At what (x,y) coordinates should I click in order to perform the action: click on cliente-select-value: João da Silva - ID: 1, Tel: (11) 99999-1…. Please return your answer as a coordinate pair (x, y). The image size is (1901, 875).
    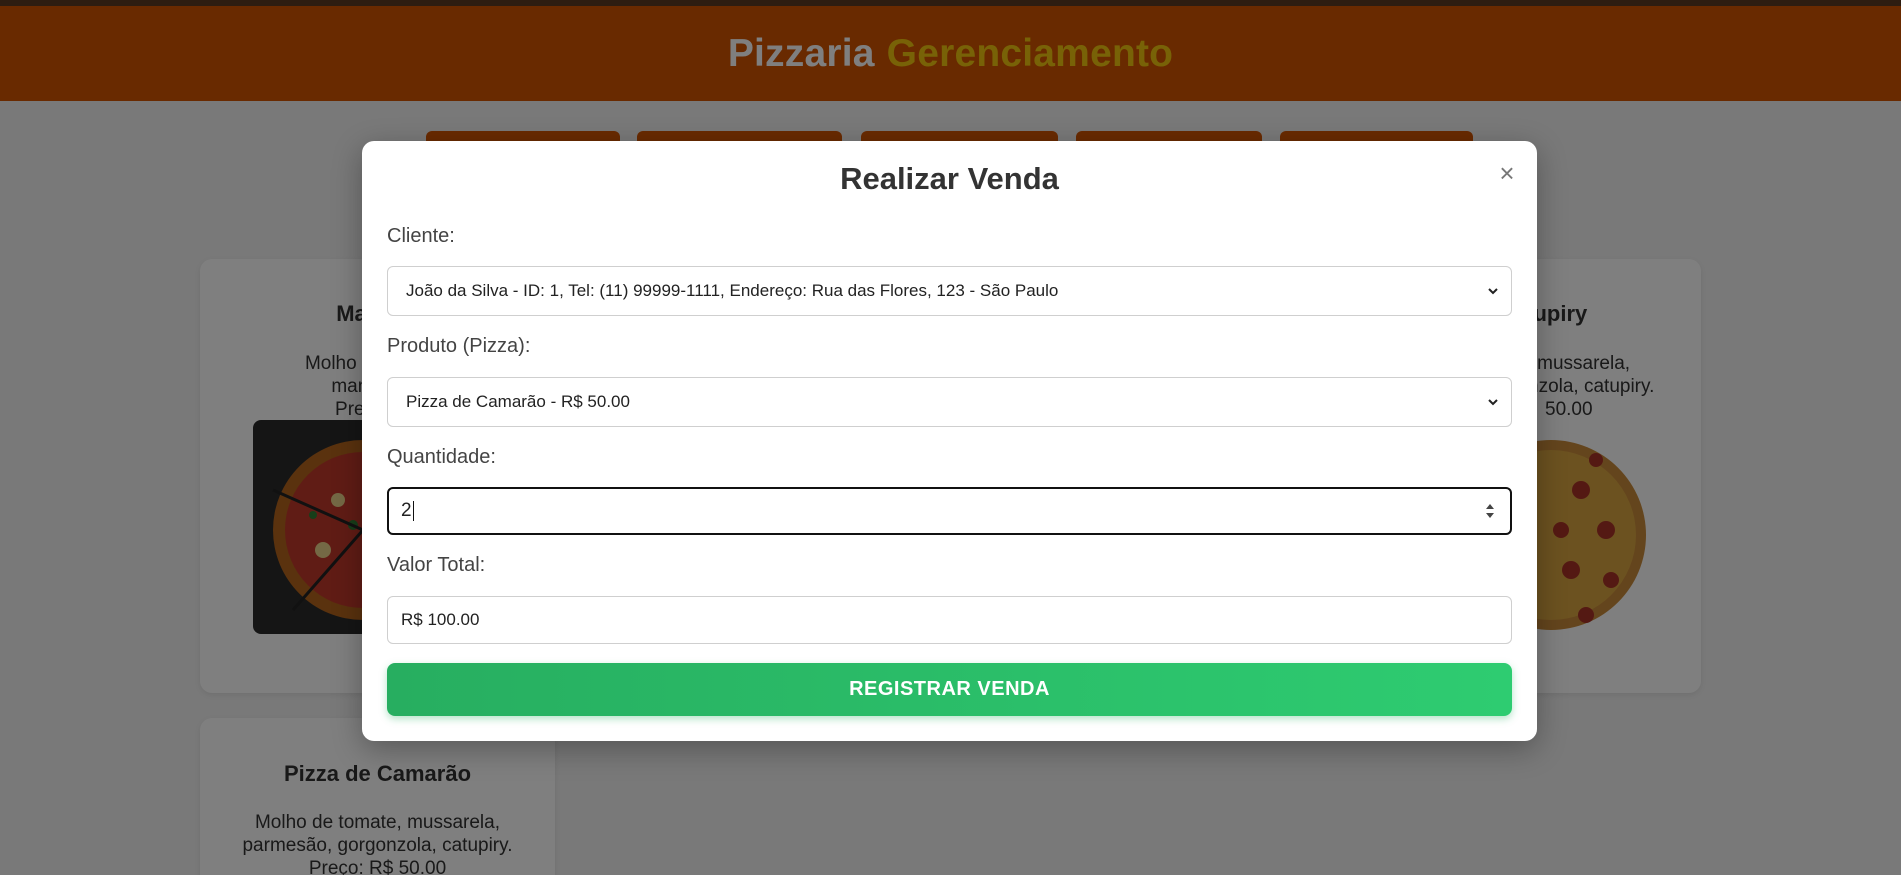
    Looking at the image, I should click on (732, 290).